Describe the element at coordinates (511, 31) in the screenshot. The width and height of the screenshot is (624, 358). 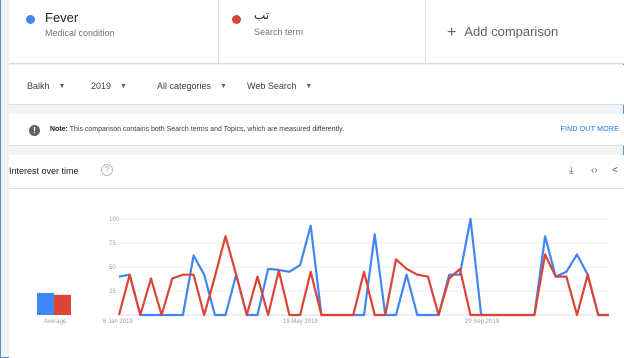
I see `add-comparison-label: Add comparison` at that location.